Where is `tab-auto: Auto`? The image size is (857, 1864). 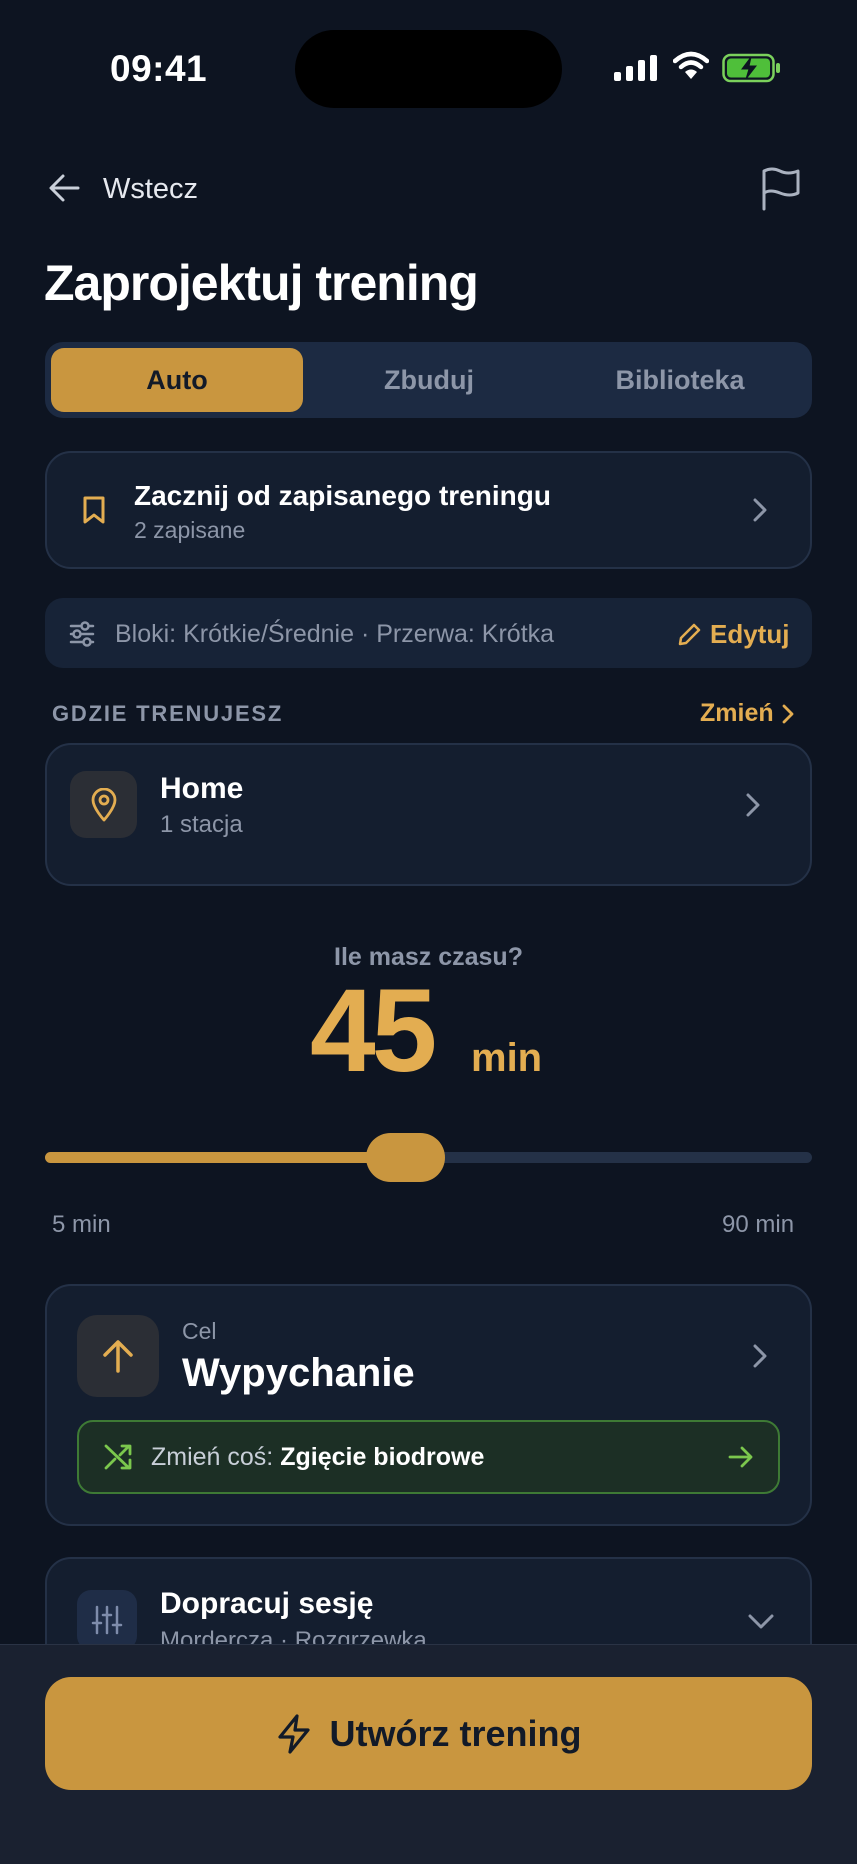
tab-auto: Auto is located at coordinates (177, 380).